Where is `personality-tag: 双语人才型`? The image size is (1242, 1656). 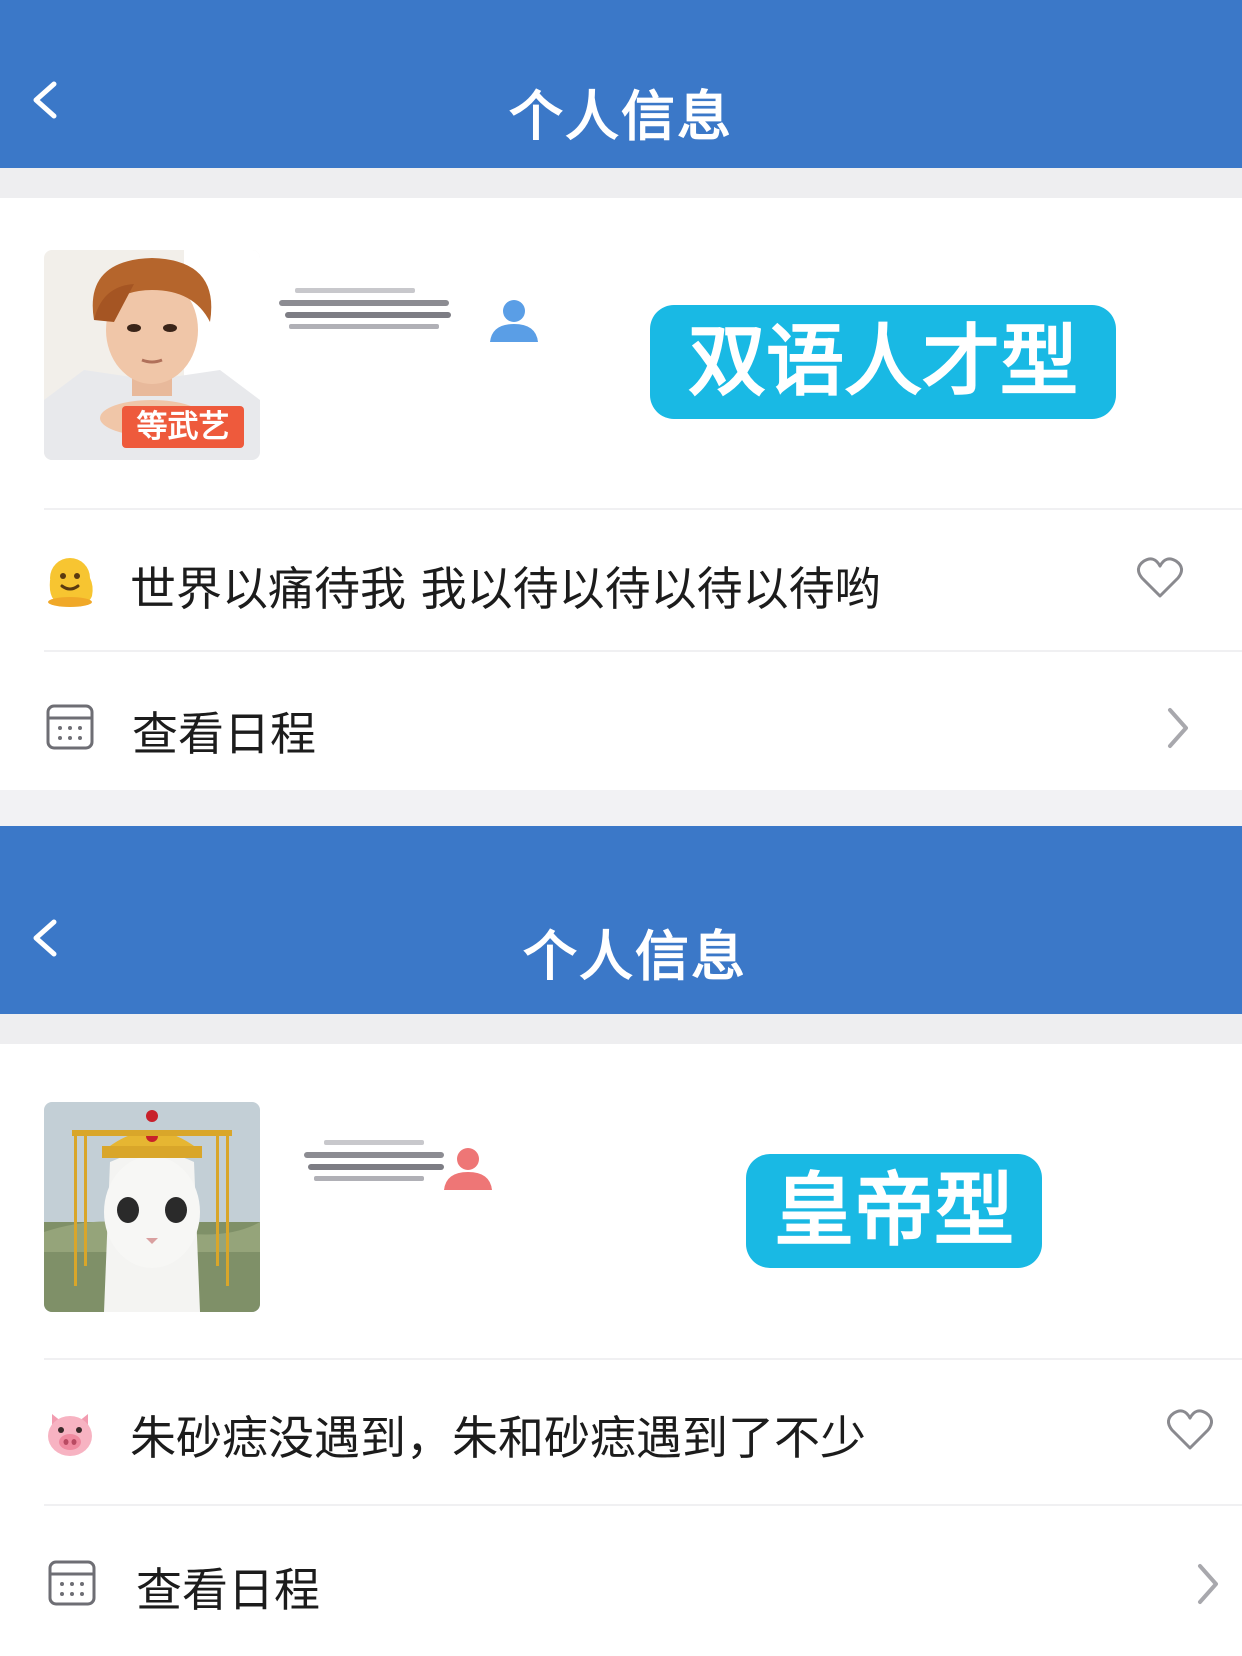
personality-tag: 双语人才型 is located at coordinates (883, 362).